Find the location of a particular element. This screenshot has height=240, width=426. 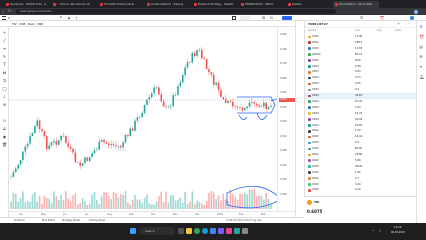

browser-tab: StocksWatch · Stock Wats is located at coordinates (356, 4).